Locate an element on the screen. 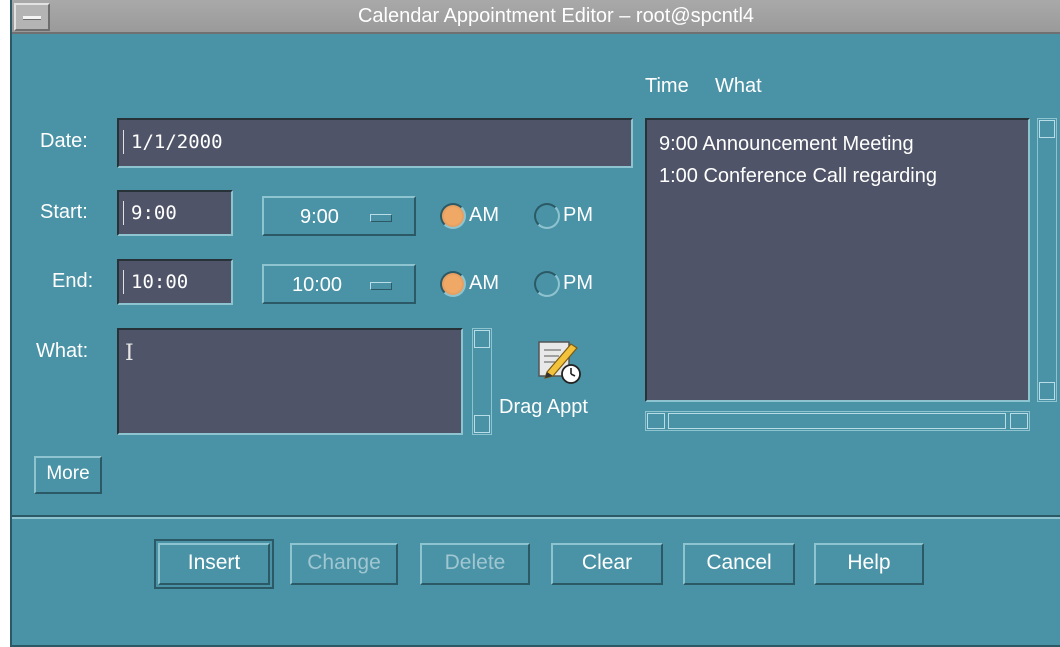 The height and width of the screenshot is (647, 1060). change-button: Change is located at coordinates (344, 564).